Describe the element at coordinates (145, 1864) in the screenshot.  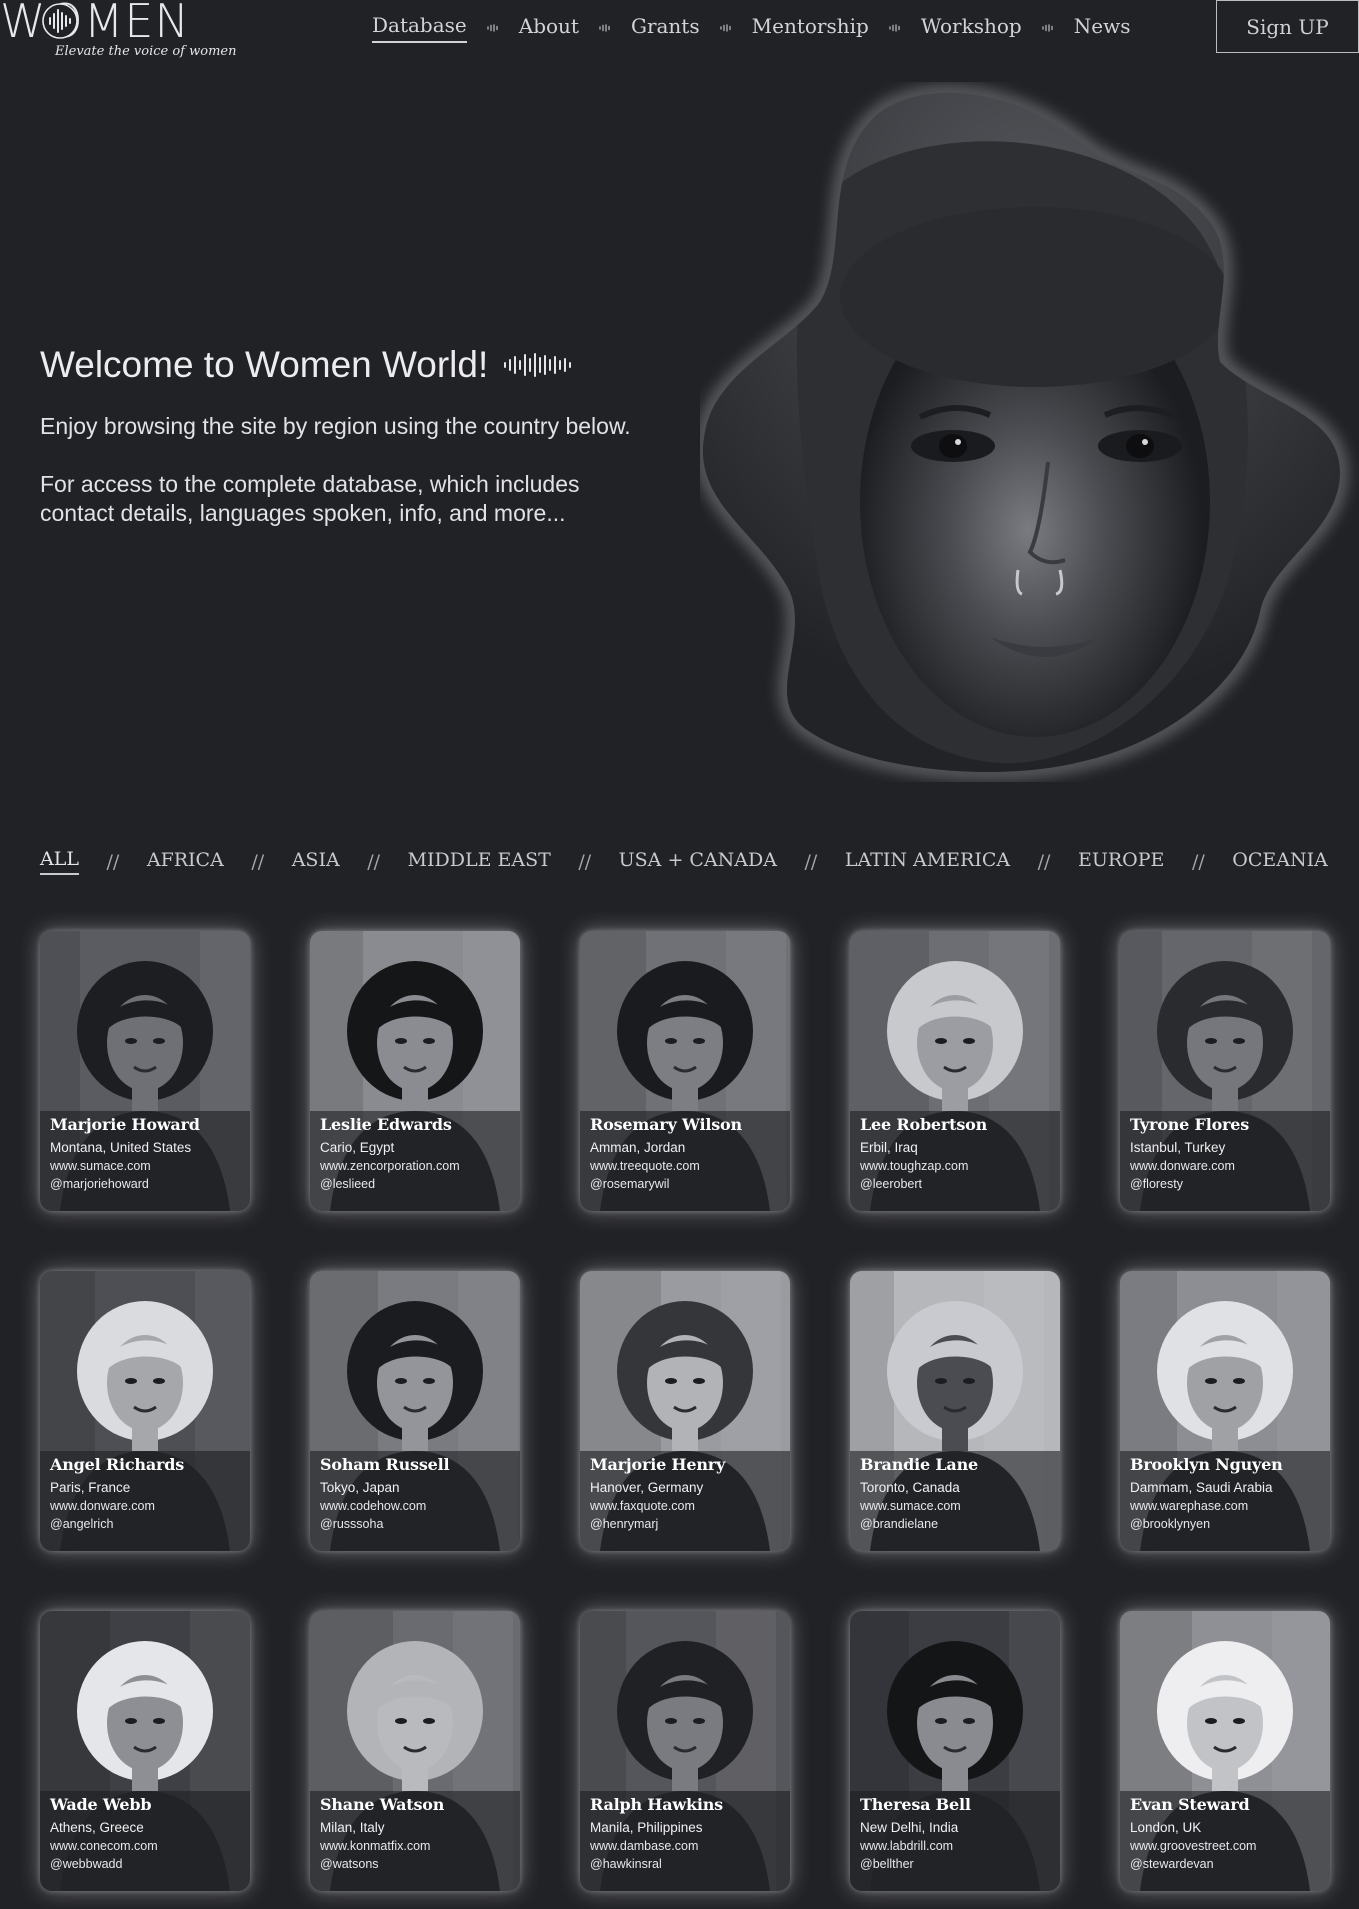
I see `profile-handle: @webbwadd` at that location.